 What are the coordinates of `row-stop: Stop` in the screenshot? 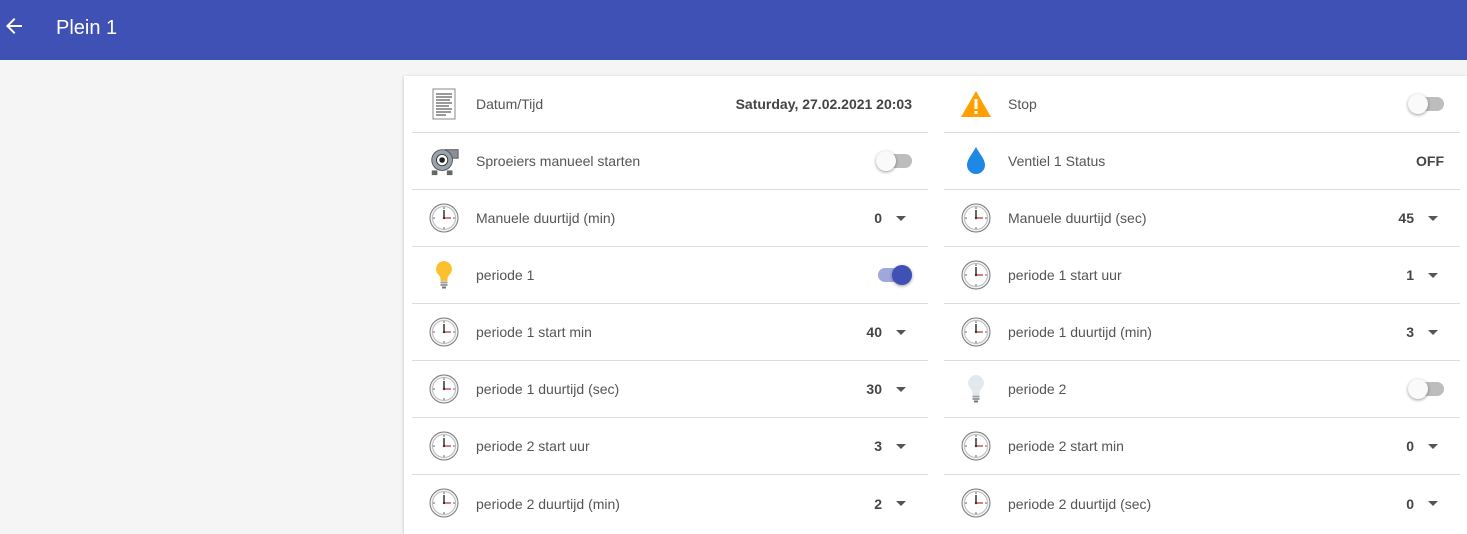 It's located at (1202, 104).